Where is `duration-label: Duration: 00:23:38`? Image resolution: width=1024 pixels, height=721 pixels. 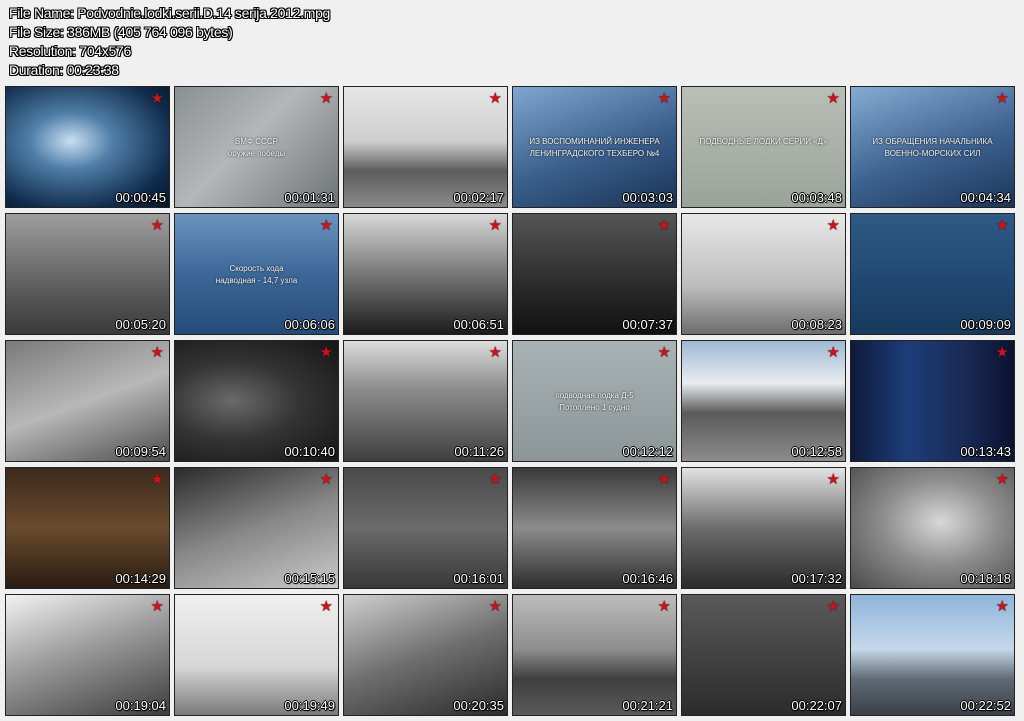
duration-label: Duration: 00:23:38 is located at coordinates (64, 70).